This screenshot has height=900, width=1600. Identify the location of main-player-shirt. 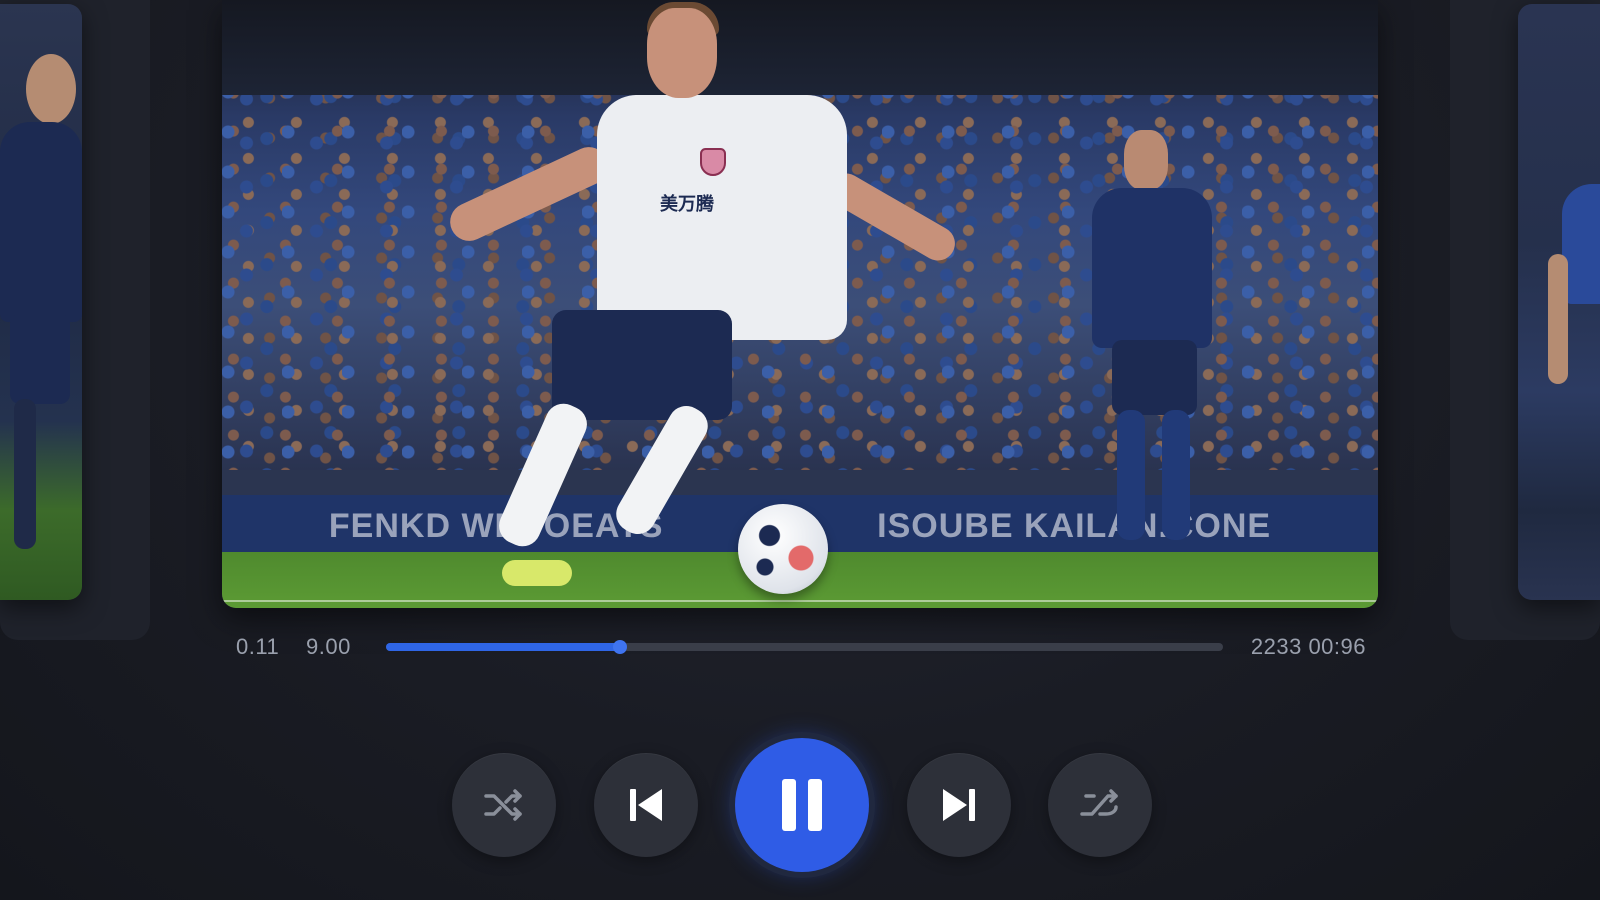
(722, 217).